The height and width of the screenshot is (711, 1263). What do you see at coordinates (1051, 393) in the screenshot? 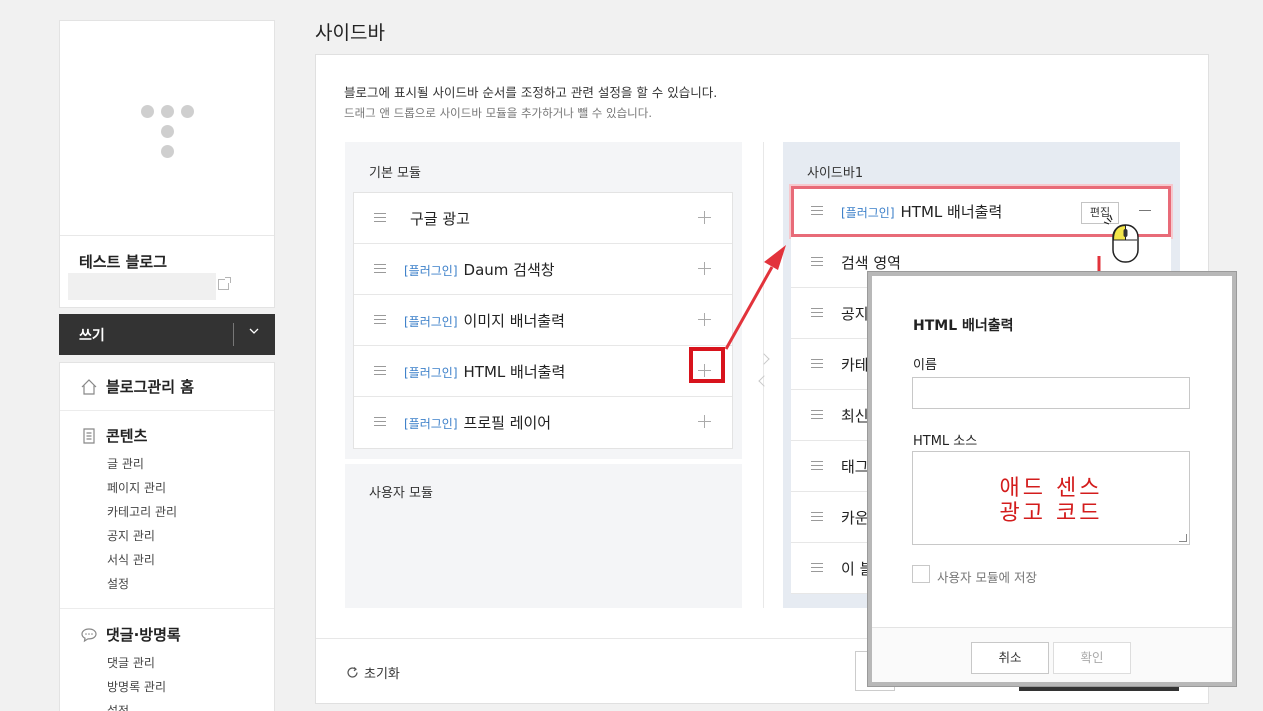
I see `name-input` at bounding box center [1051, 393].